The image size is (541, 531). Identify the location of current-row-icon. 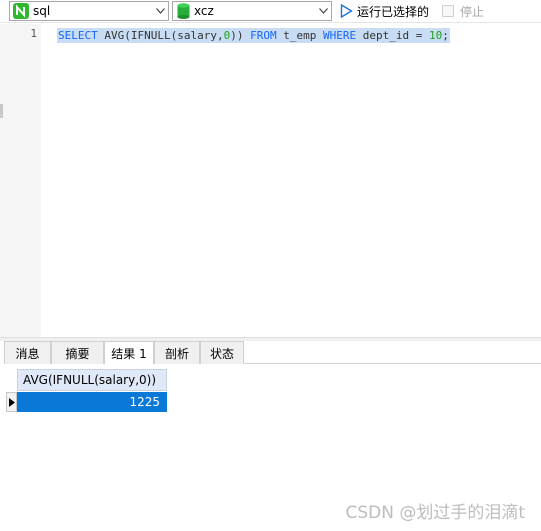
(11, 402).